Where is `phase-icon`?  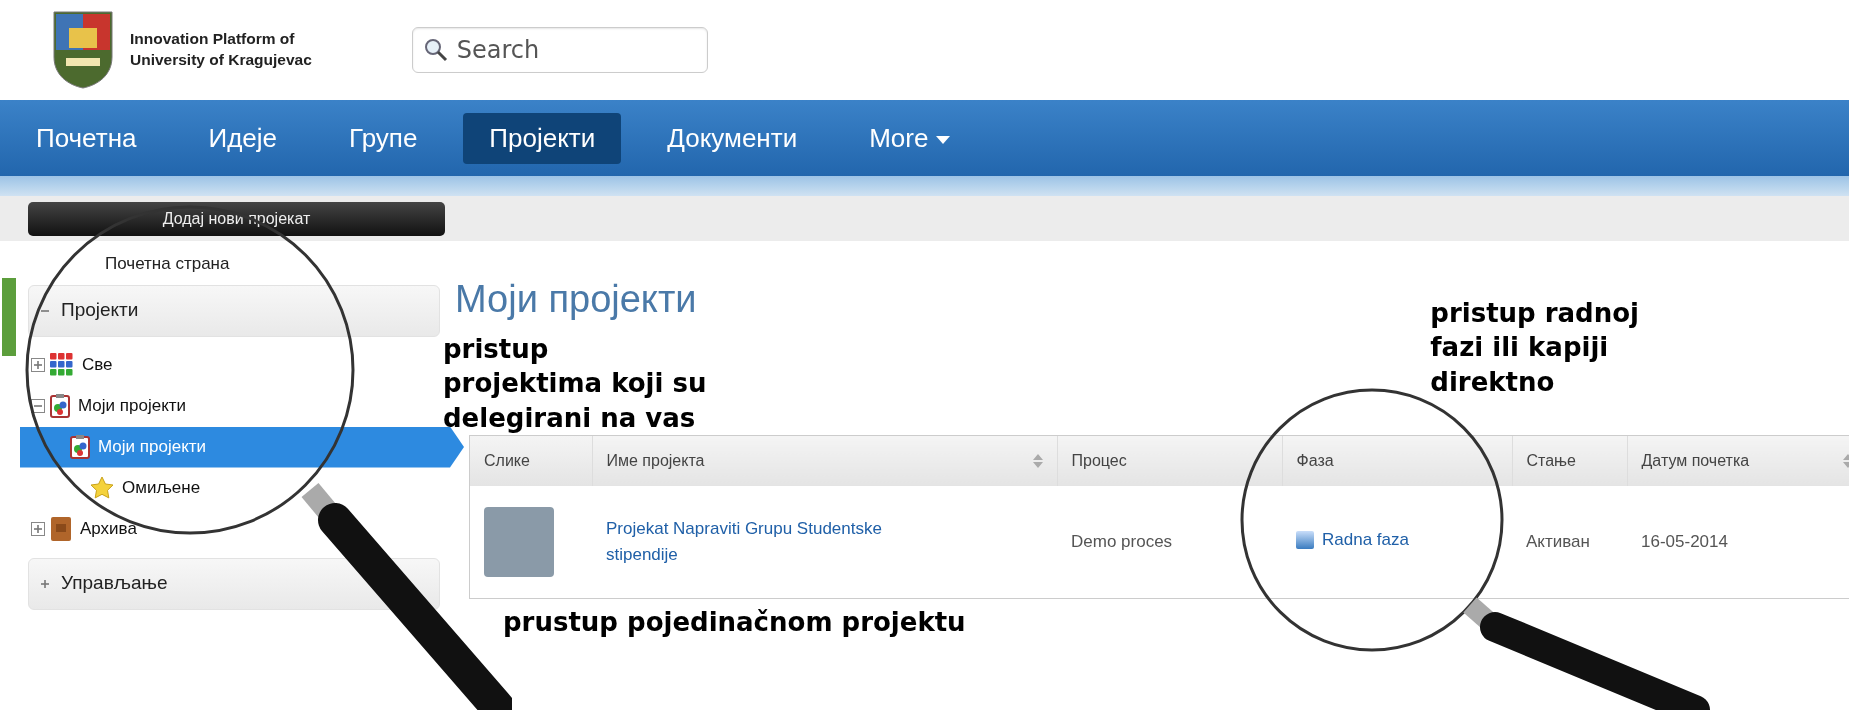 phase-icon is located at coordinates (1305, 540).